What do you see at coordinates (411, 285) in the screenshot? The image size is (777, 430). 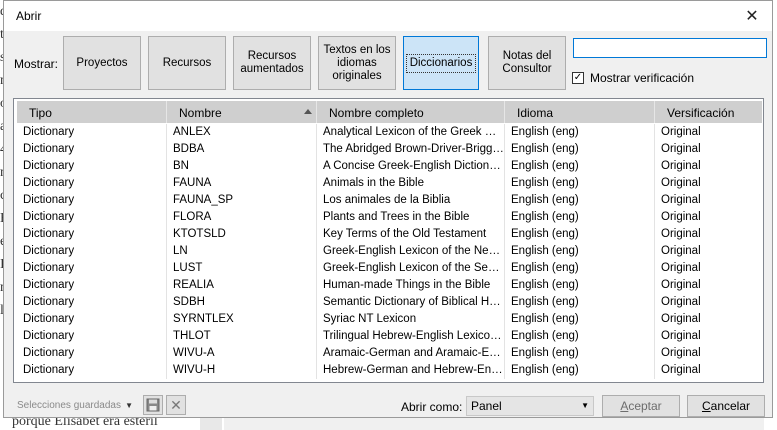 I see `cell-full-name: Human-made Things in the Bible` at bounding box center [411, 285].